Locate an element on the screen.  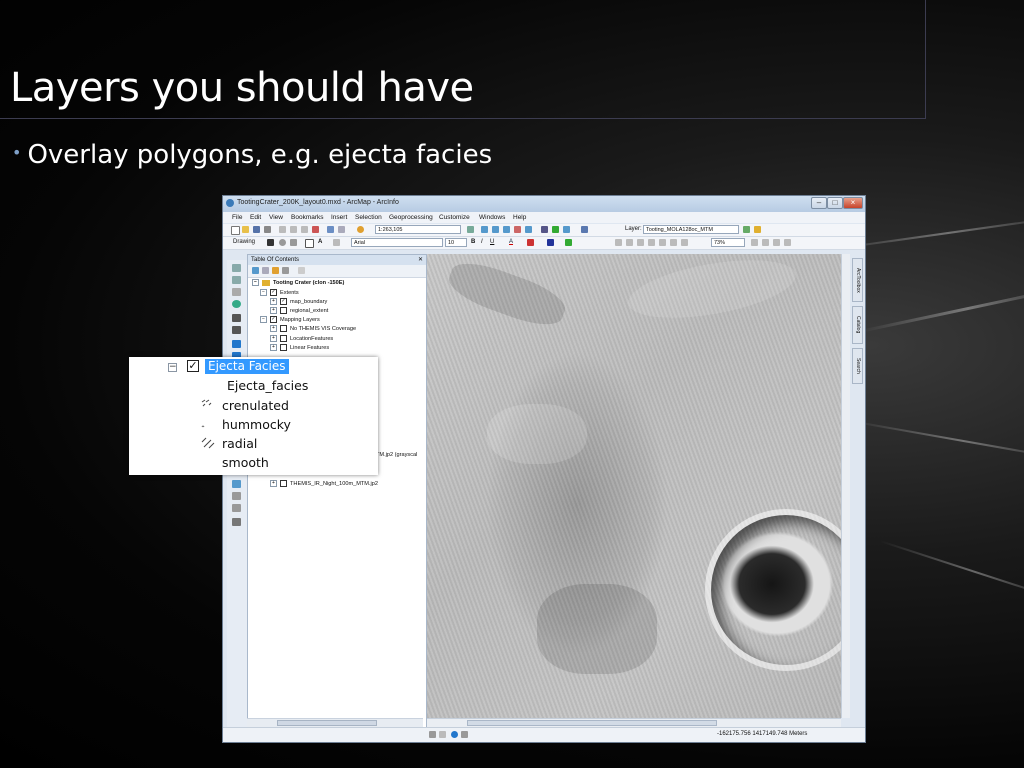
map-vertical-scrollbar is located at coordinates (845, 486).